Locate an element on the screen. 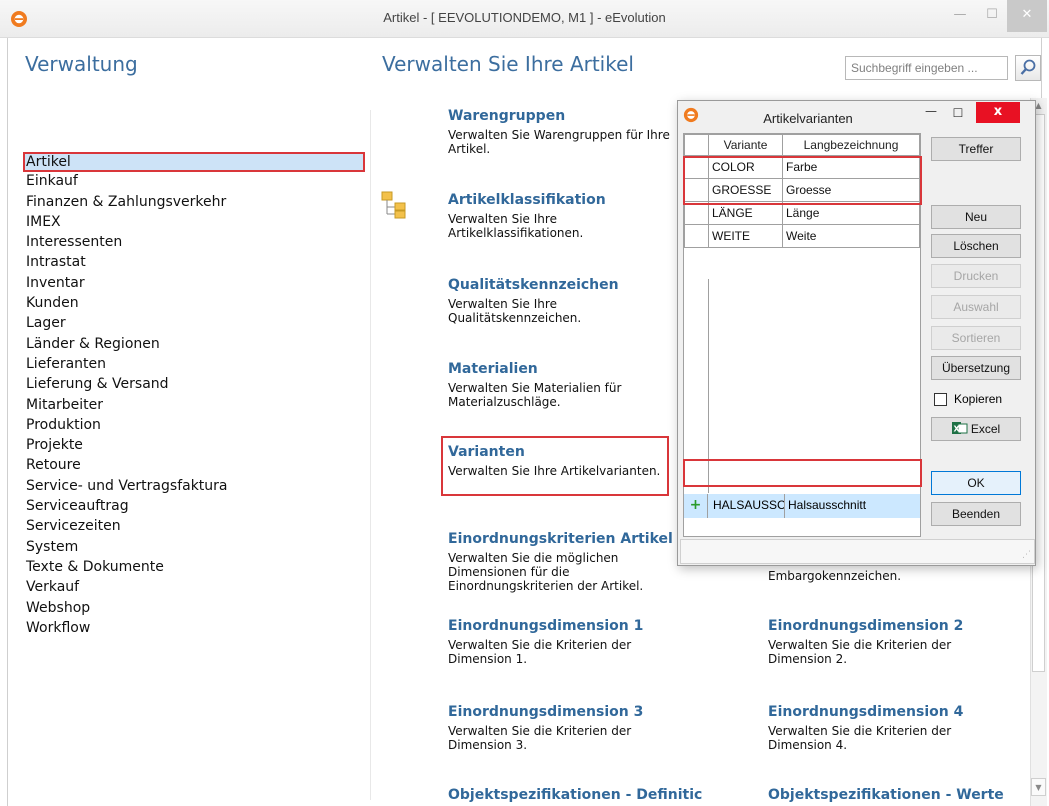 This screenshot has width=1049, height=806. nav-item-produktion: Produktion is located at coordinates (195, 426).